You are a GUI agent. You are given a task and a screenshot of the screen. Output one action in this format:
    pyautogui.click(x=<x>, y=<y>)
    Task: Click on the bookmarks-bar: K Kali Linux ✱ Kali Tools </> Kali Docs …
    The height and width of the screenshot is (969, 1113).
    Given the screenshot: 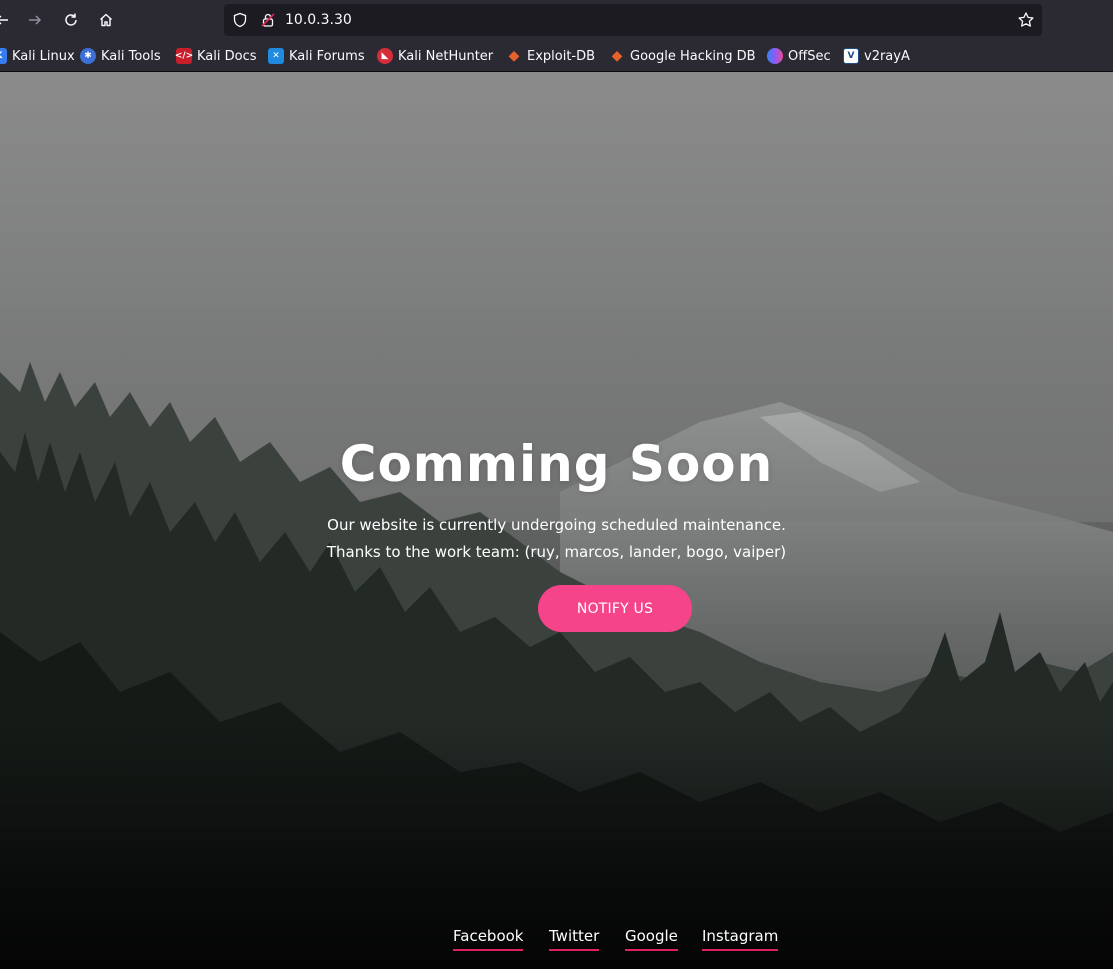 What is the action you would take?
    pyautogui.click(x=556, y=56)
    